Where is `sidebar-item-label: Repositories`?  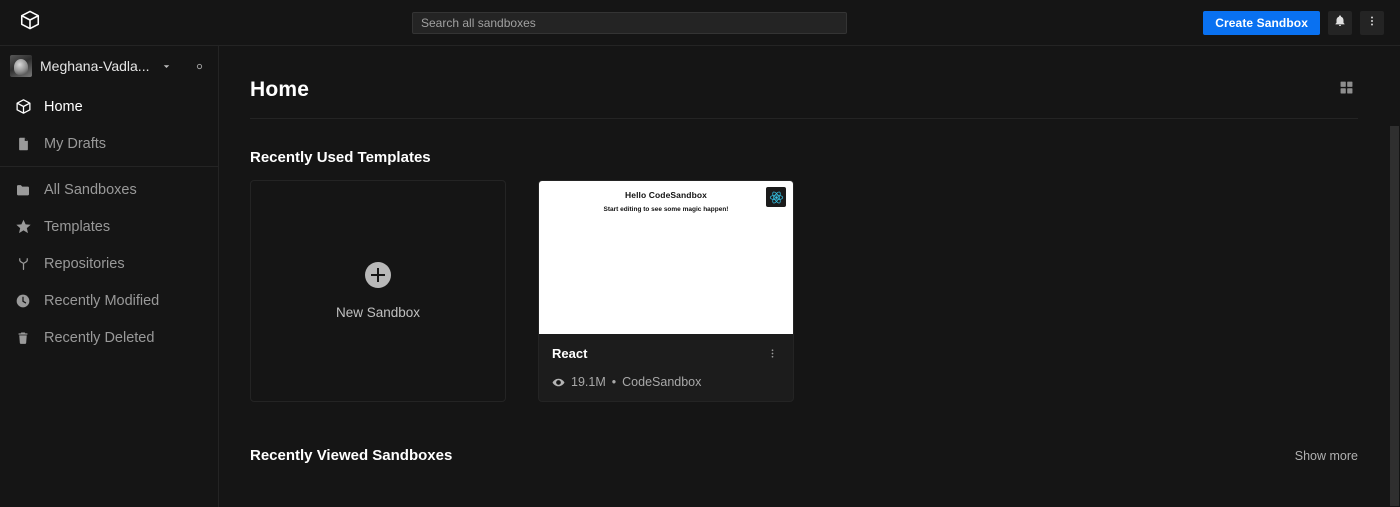 sidebar-item-label: Repositories is located at coordinates (84, 263).